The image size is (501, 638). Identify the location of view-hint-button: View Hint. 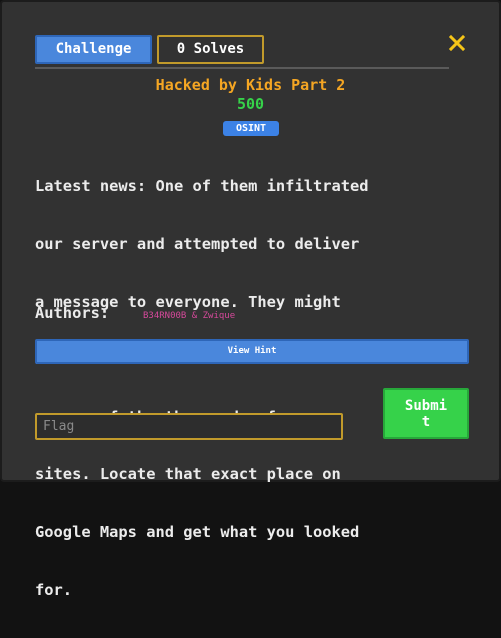
(252, 351).